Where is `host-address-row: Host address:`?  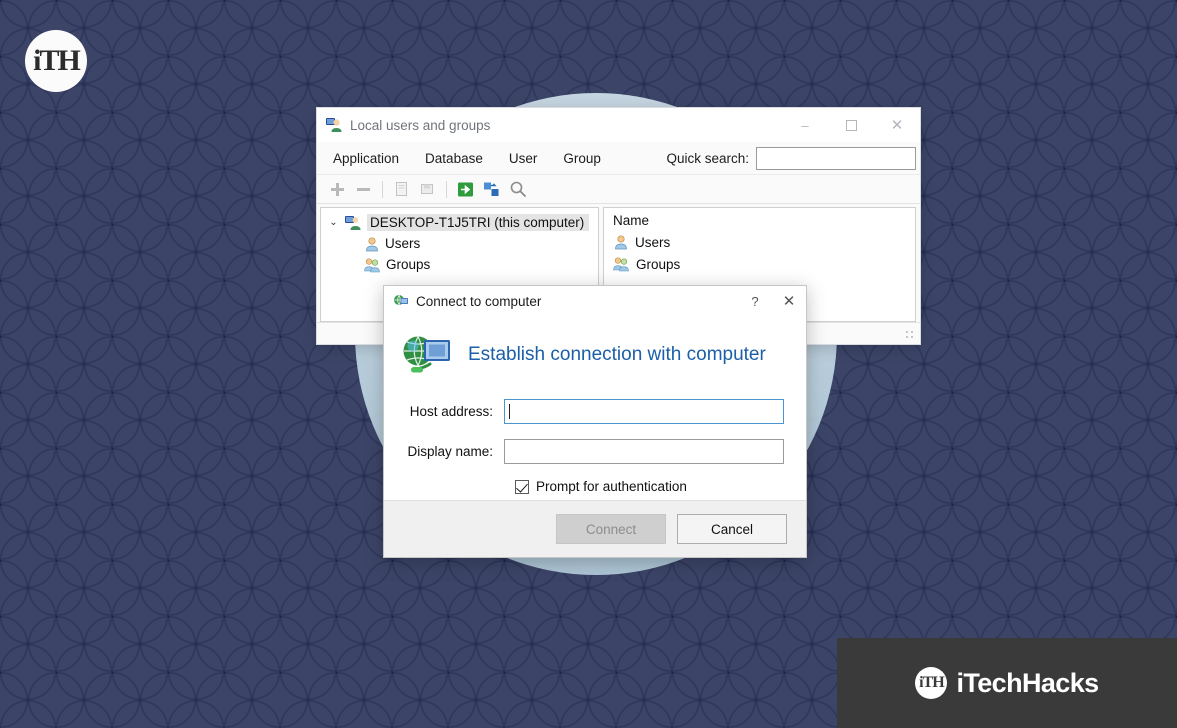 host-address-row: Host address: is located at coordinates (593, 411).